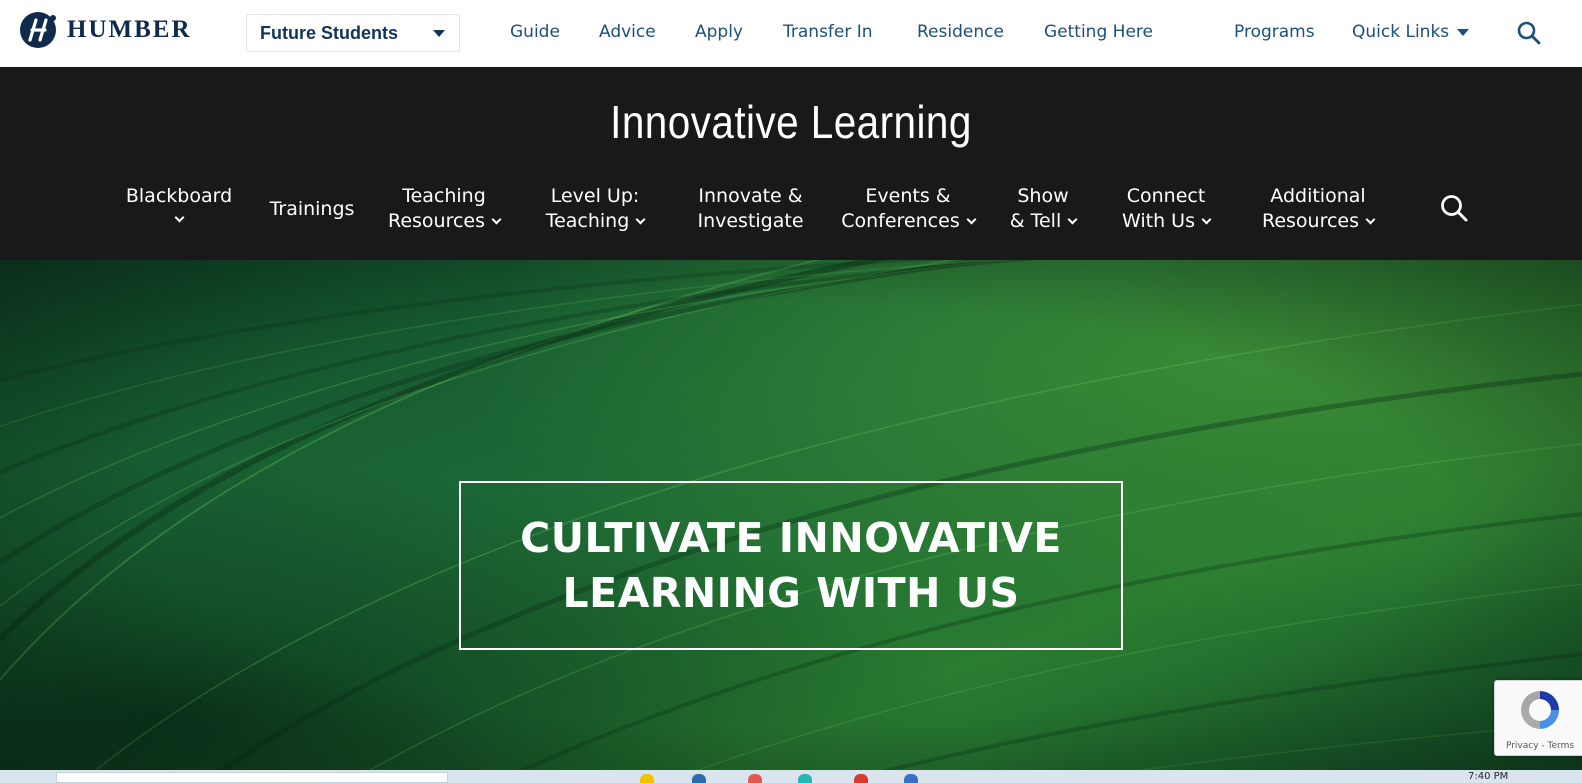  Describe the element at coordinates (908, 196) in the screenshot. I see `nav-item-label: Events &` at that location.